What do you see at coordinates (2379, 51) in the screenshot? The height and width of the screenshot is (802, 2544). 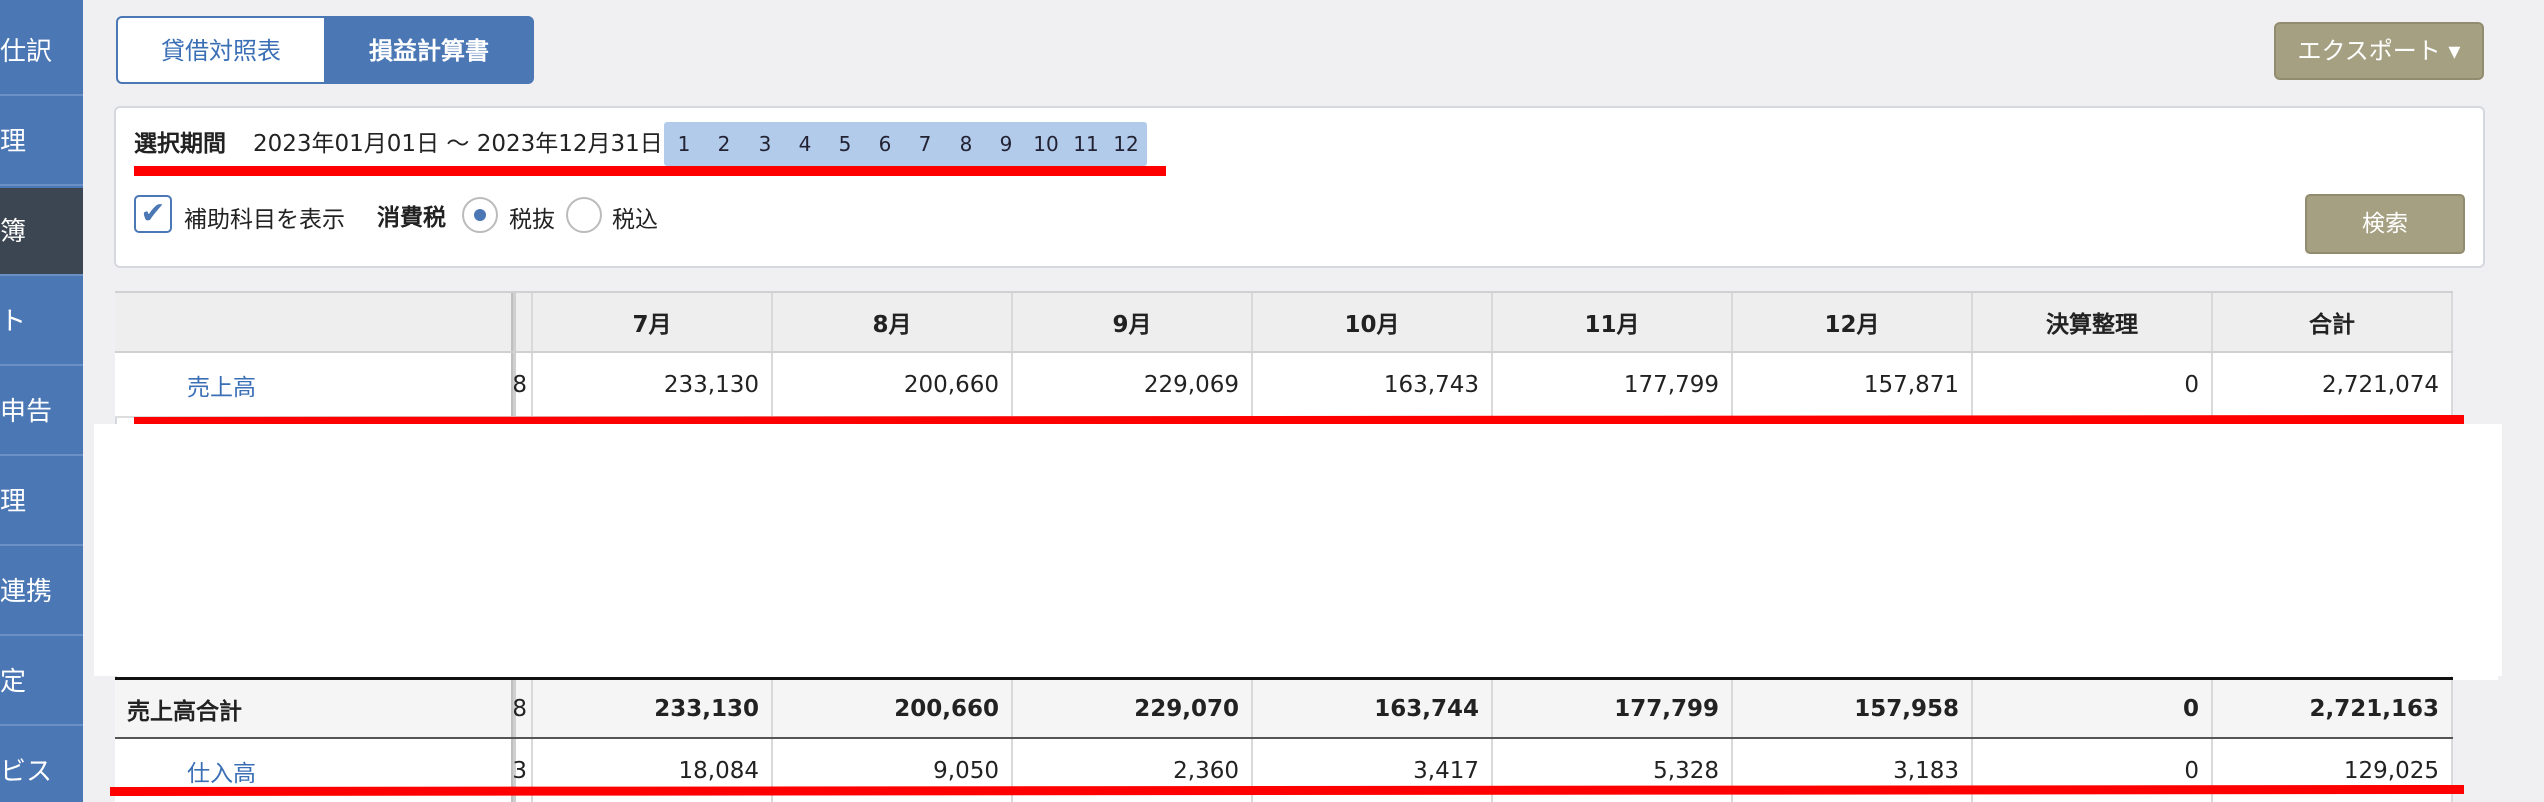 I see `export-button: エクスポート ▾` at bounding box center [2379, 51].